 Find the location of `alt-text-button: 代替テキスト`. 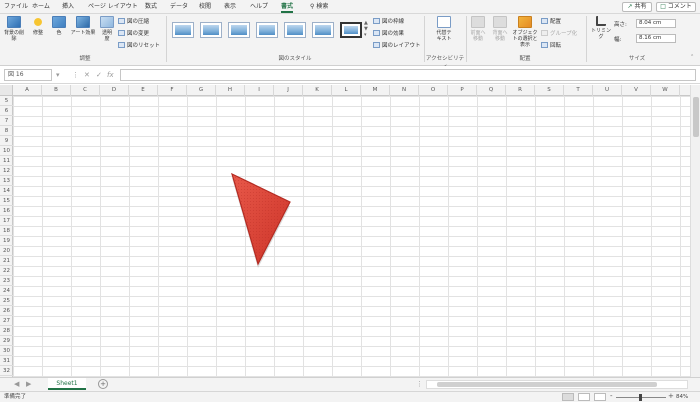

alt-text-button: 代替テキスト is located at coordinates (444, 29).